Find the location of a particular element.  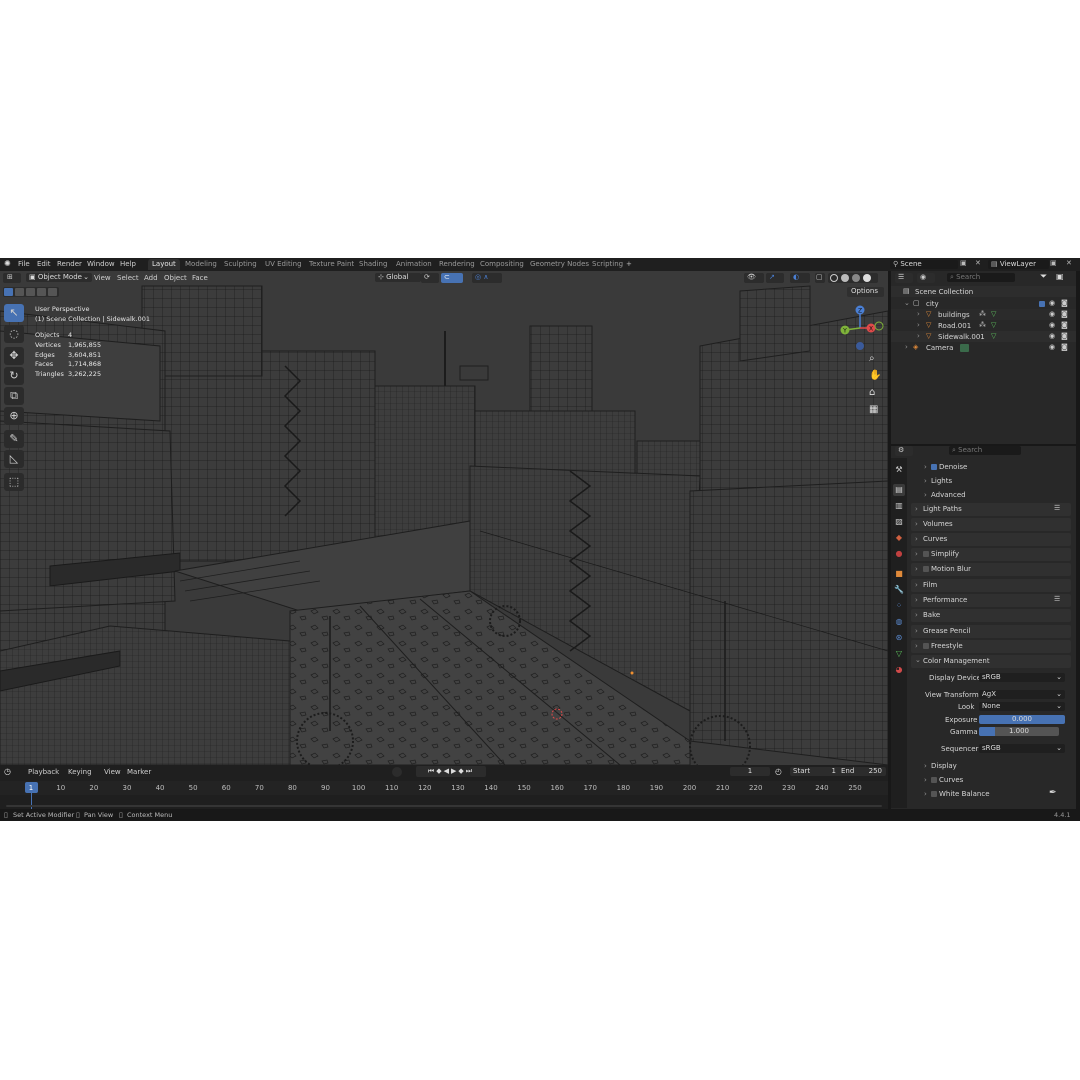

render-tab-icon: ▤ is located at coordinates (899, 490).